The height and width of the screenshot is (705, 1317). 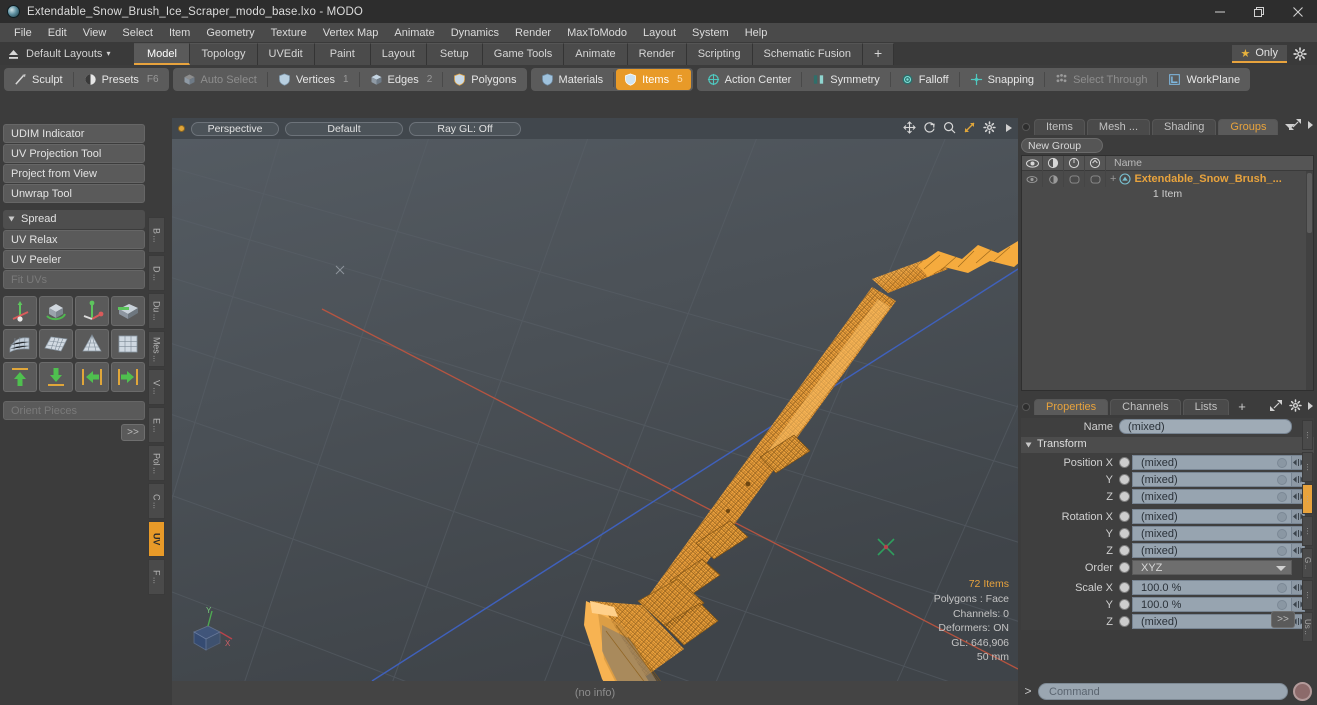 I want to click on properties-rail-tab-1: ···, so click(x=1307, y=435).